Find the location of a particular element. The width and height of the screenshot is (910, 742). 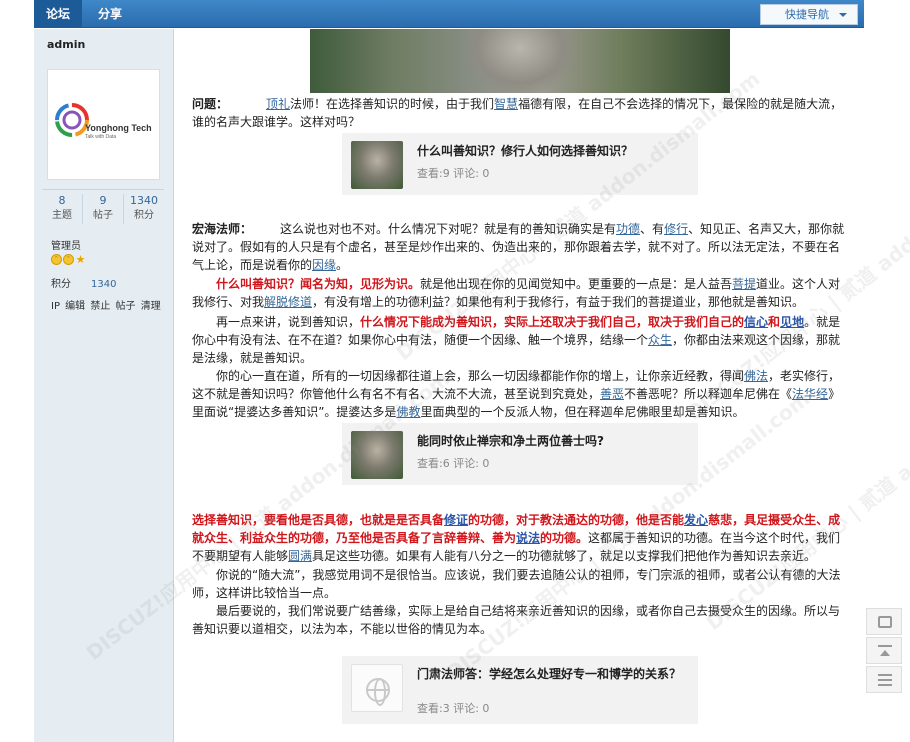

avatar: Yonghong Tech Talk with Data is located at coordinates (103, 124).